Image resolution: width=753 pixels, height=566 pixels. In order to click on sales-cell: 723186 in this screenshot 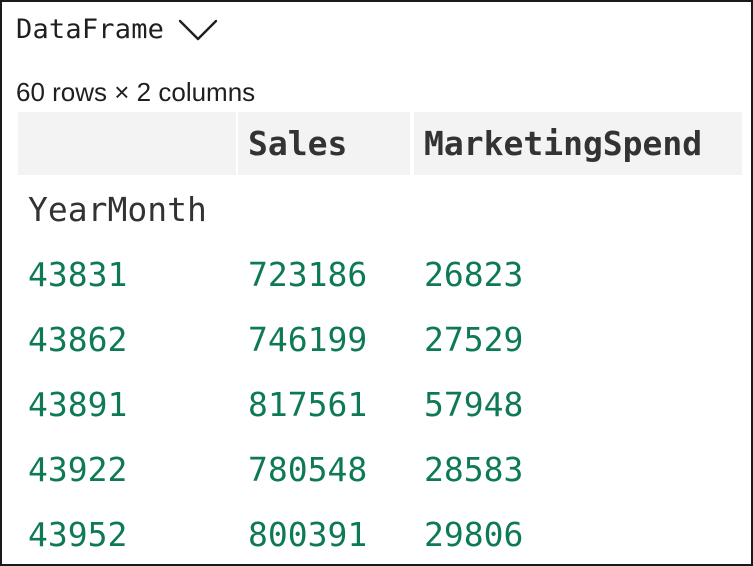, I will do `click(308, 274)`.